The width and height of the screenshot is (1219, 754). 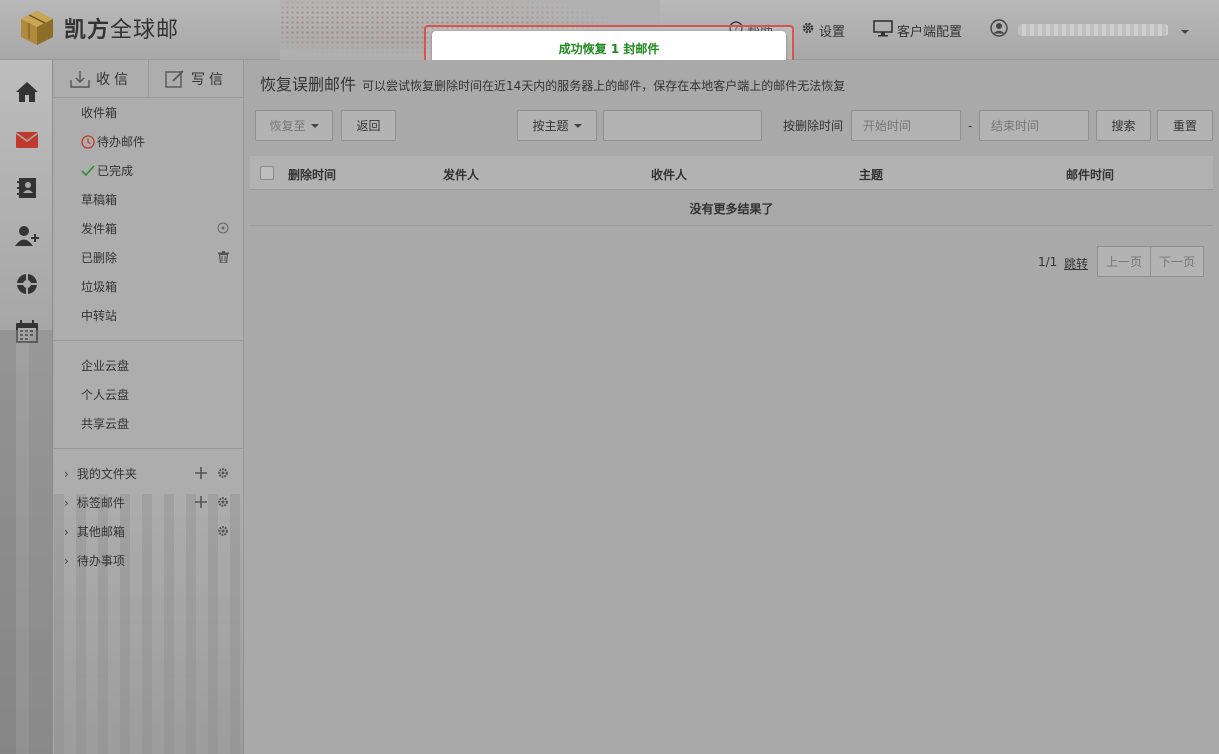 I want to click on folder-enterprise-cloud: 企业云盘, so click(x=148, y=365).